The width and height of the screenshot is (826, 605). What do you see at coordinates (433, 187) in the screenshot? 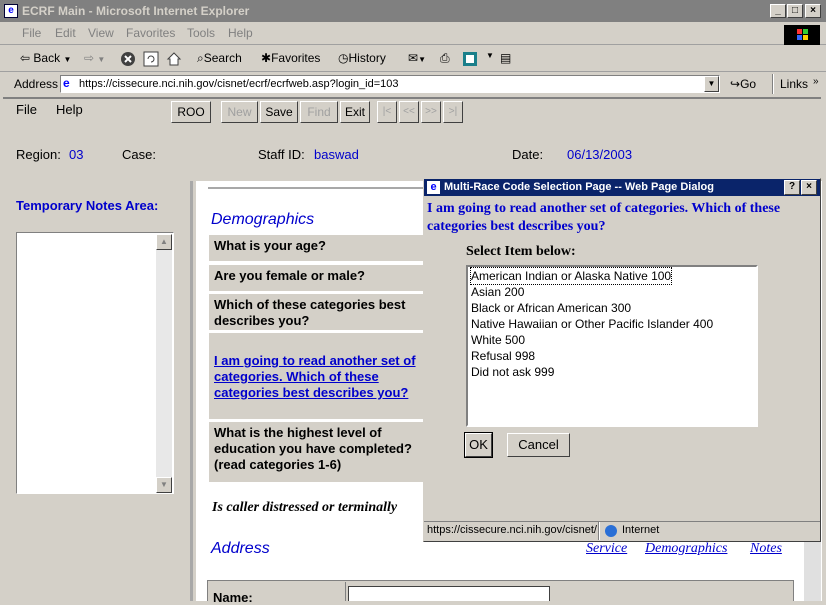
I see `dialog-ie-icon: e` at bounding box center [433, 187].